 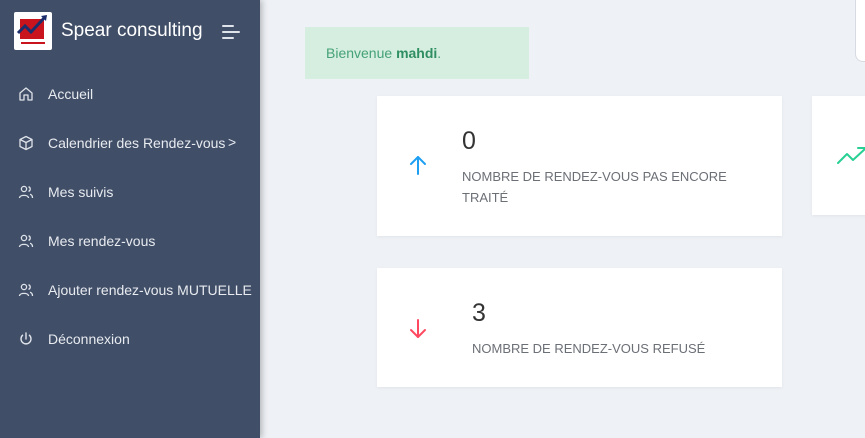 I want to click on welcome-prefix: Bienvenue, so click(x=361, y=53).